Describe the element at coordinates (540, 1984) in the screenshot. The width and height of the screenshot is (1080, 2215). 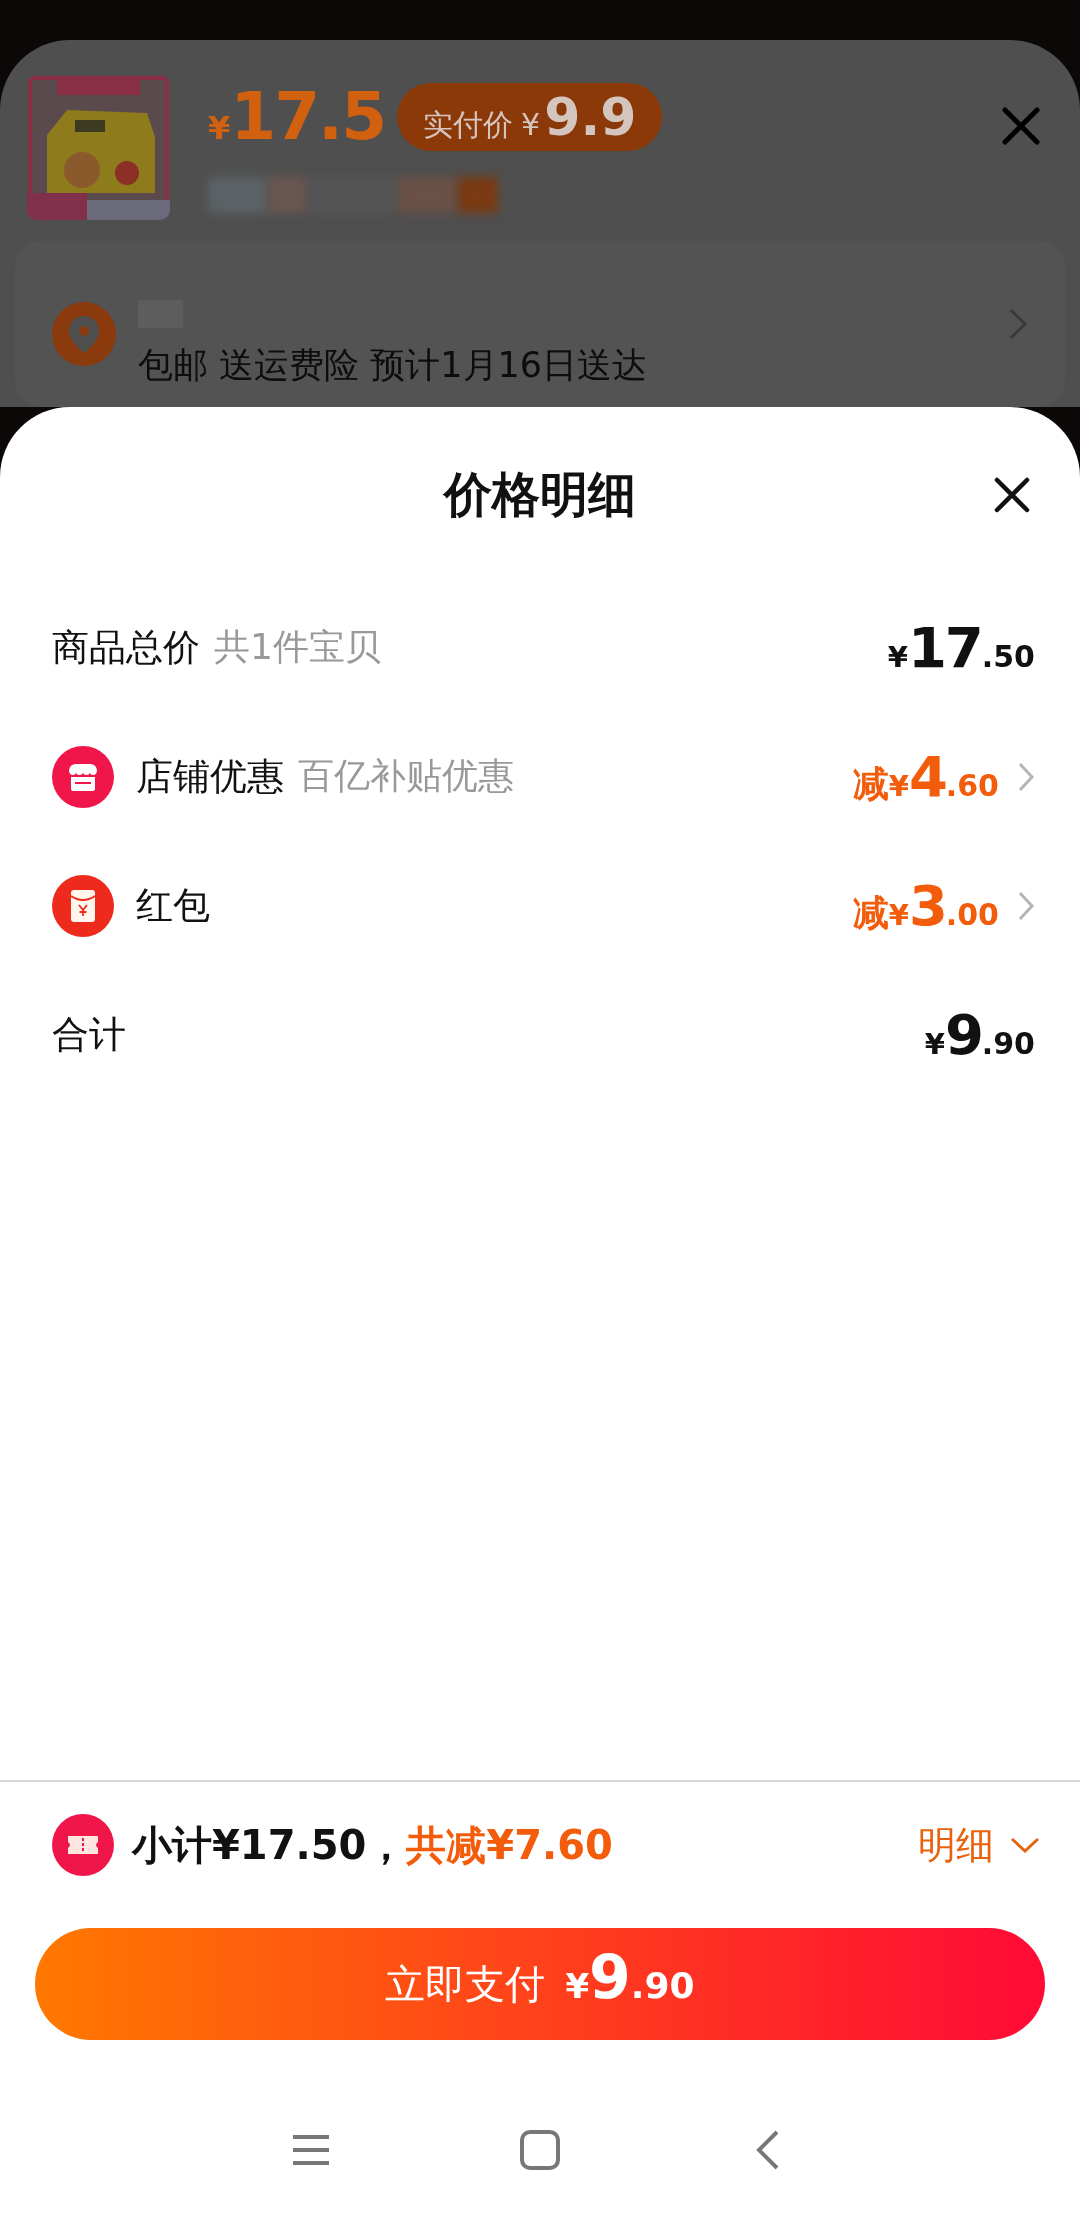
I see `pay-now-button: 立即支付 ¥9.90` at that location.